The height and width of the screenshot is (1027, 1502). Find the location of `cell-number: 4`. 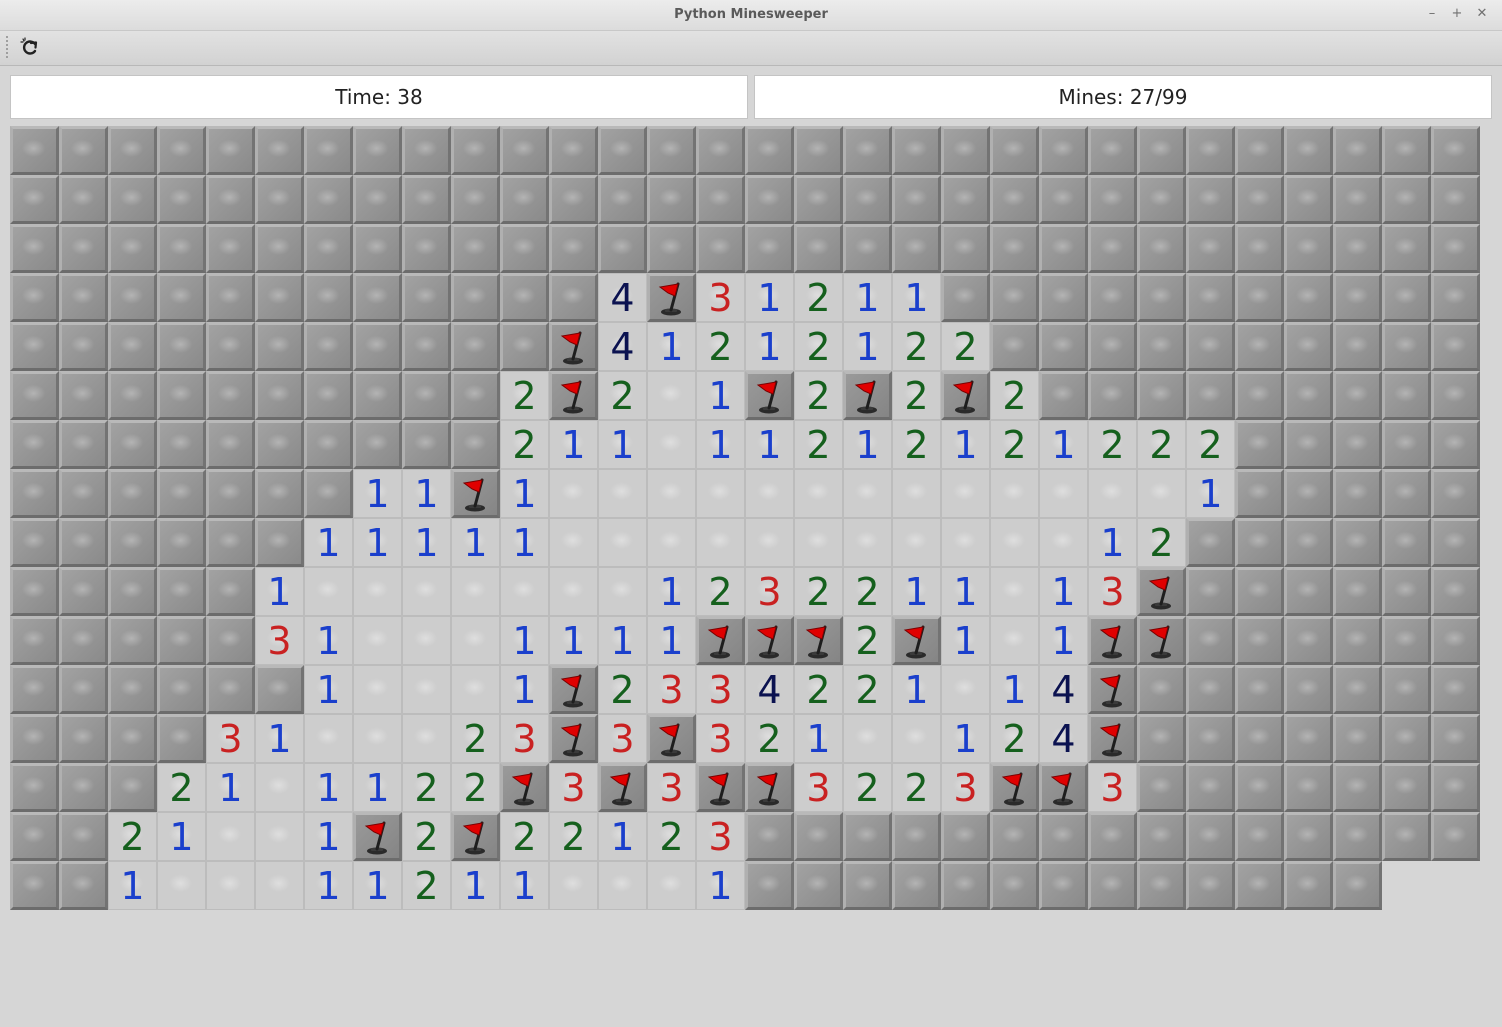

cell-number: 4 is located at coordinates (769, 689).